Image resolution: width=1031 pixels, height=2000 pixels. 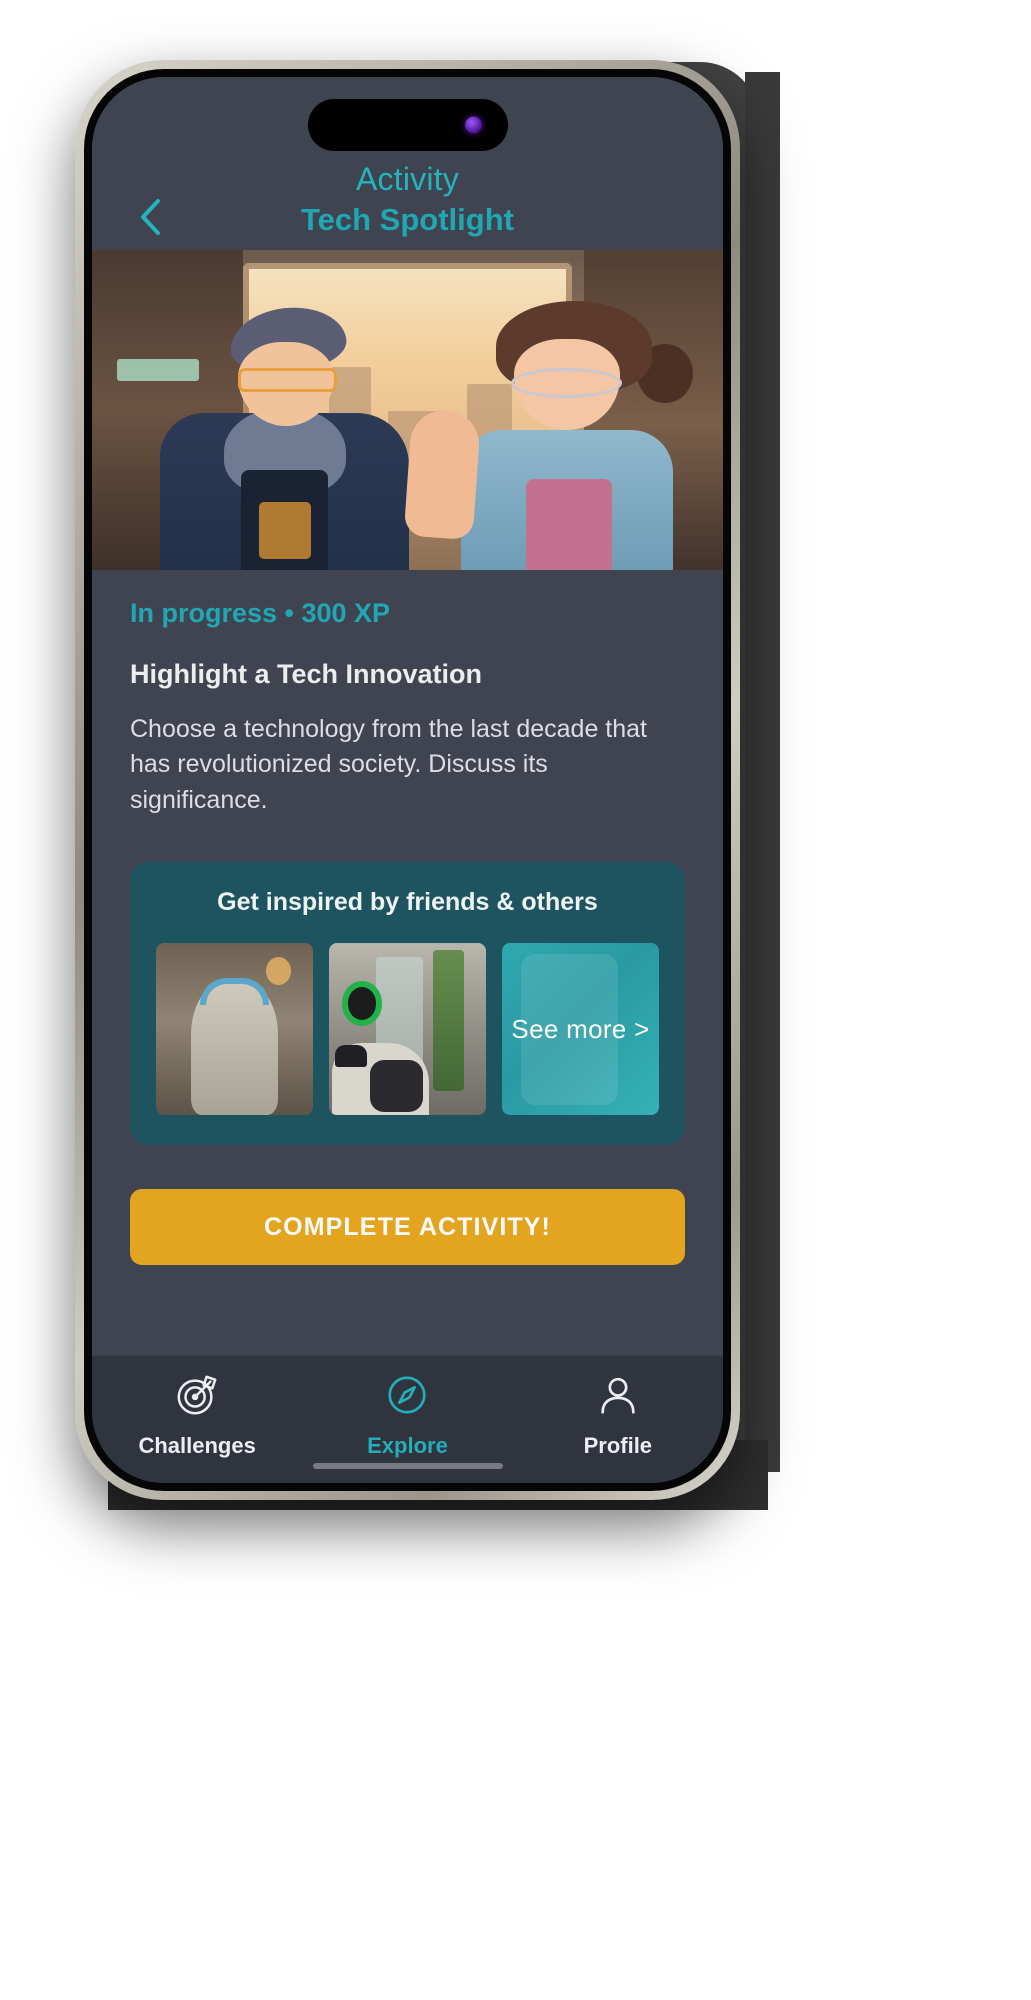 I want to click on hero-pointing-hand, so click(x=442, y=474).